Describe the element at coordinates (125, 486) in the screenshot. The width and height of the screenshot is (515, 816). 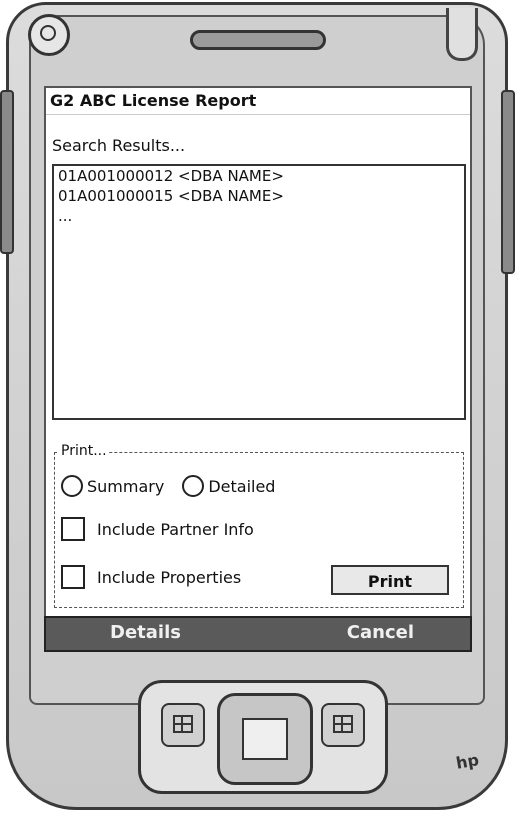
I see `summary-radio-label: Summary` at that location.